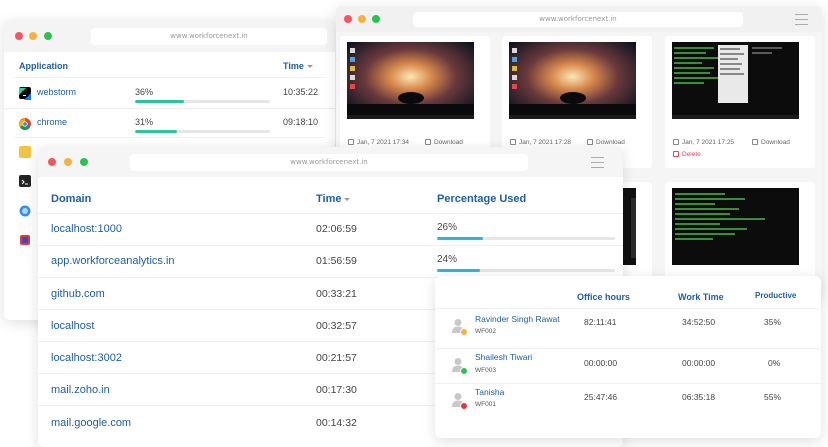 The width and height of the screenshot is (828, 447). I want to click on screenshot-date: Jan, 7 2021 17:25, so click(703, 142).